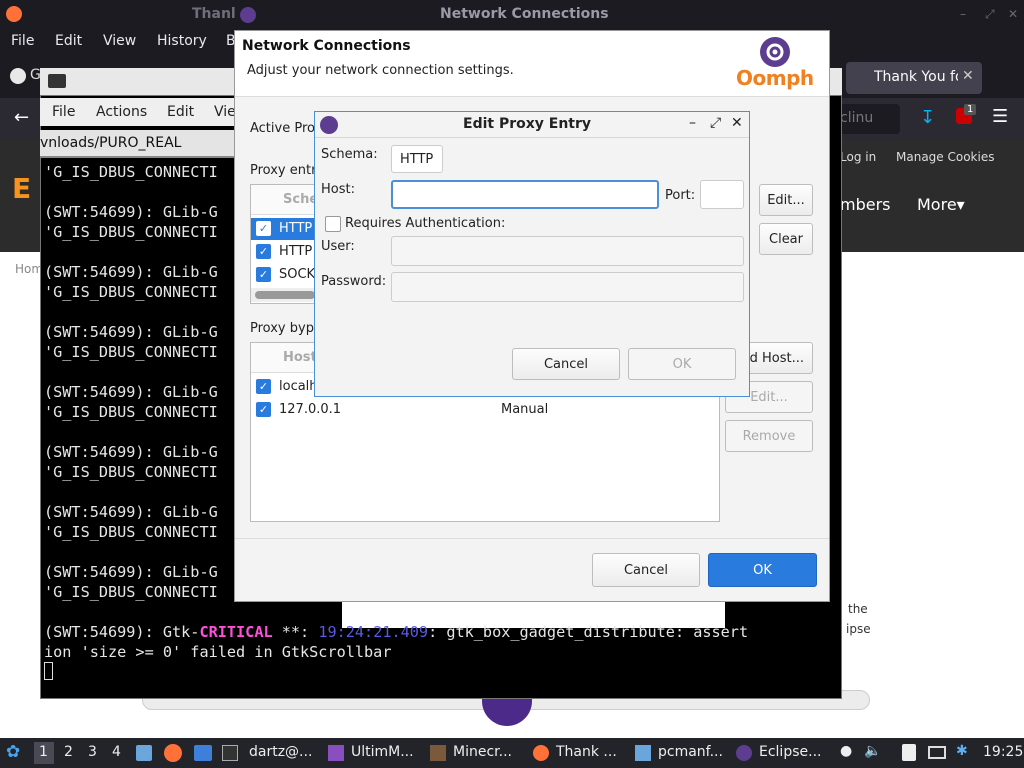 The image size is (1024, 768). Describe the element at coordinates (13, 752) in the screenshot. I see `start-menu-icon: ✿` at that location.